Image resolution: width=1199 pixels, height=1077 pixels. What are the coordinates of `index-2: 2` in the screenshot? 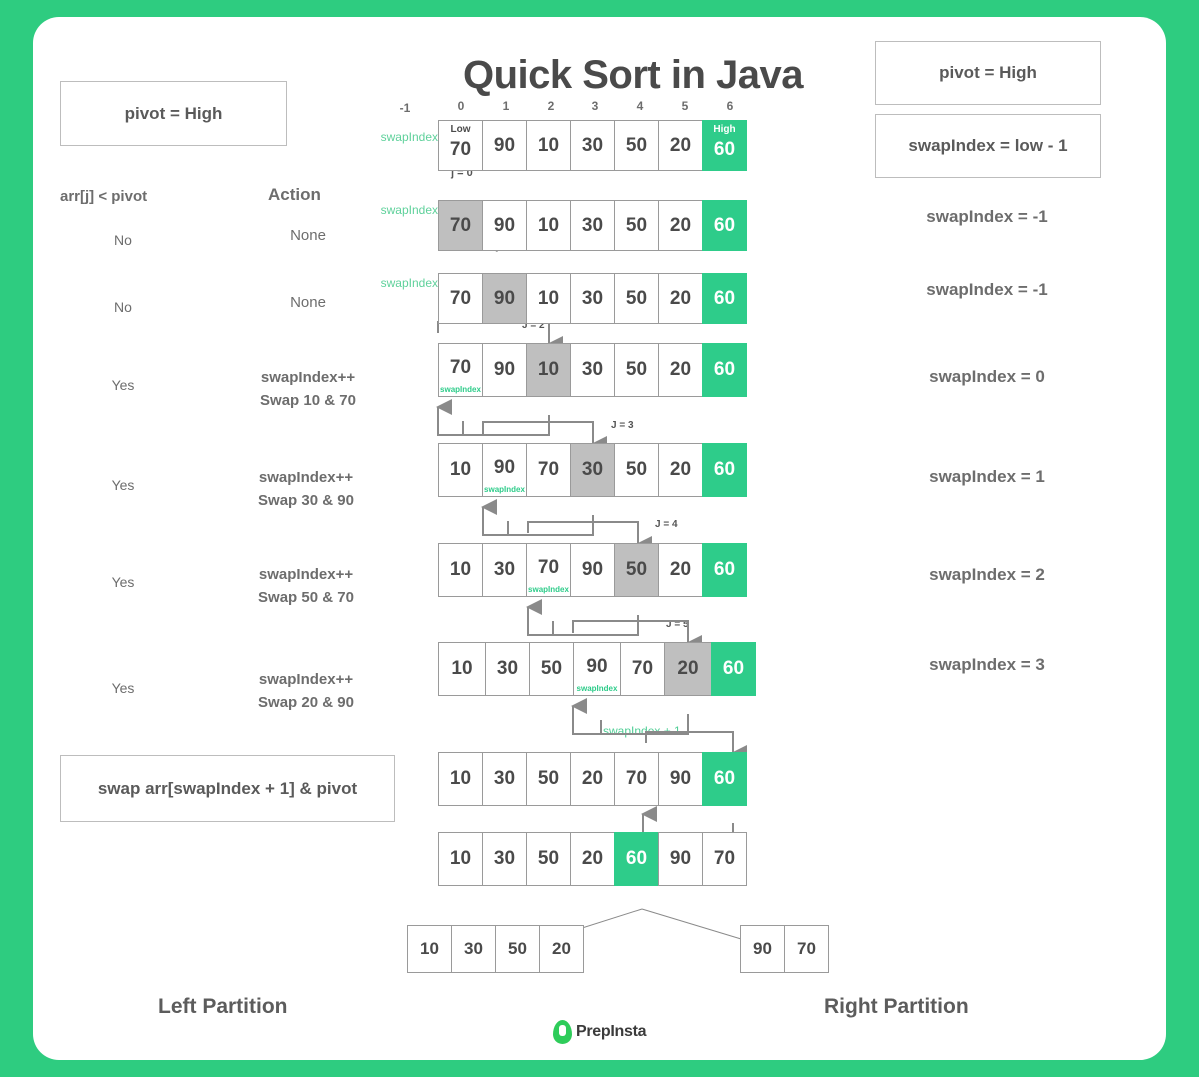 It's located at (551, 106).